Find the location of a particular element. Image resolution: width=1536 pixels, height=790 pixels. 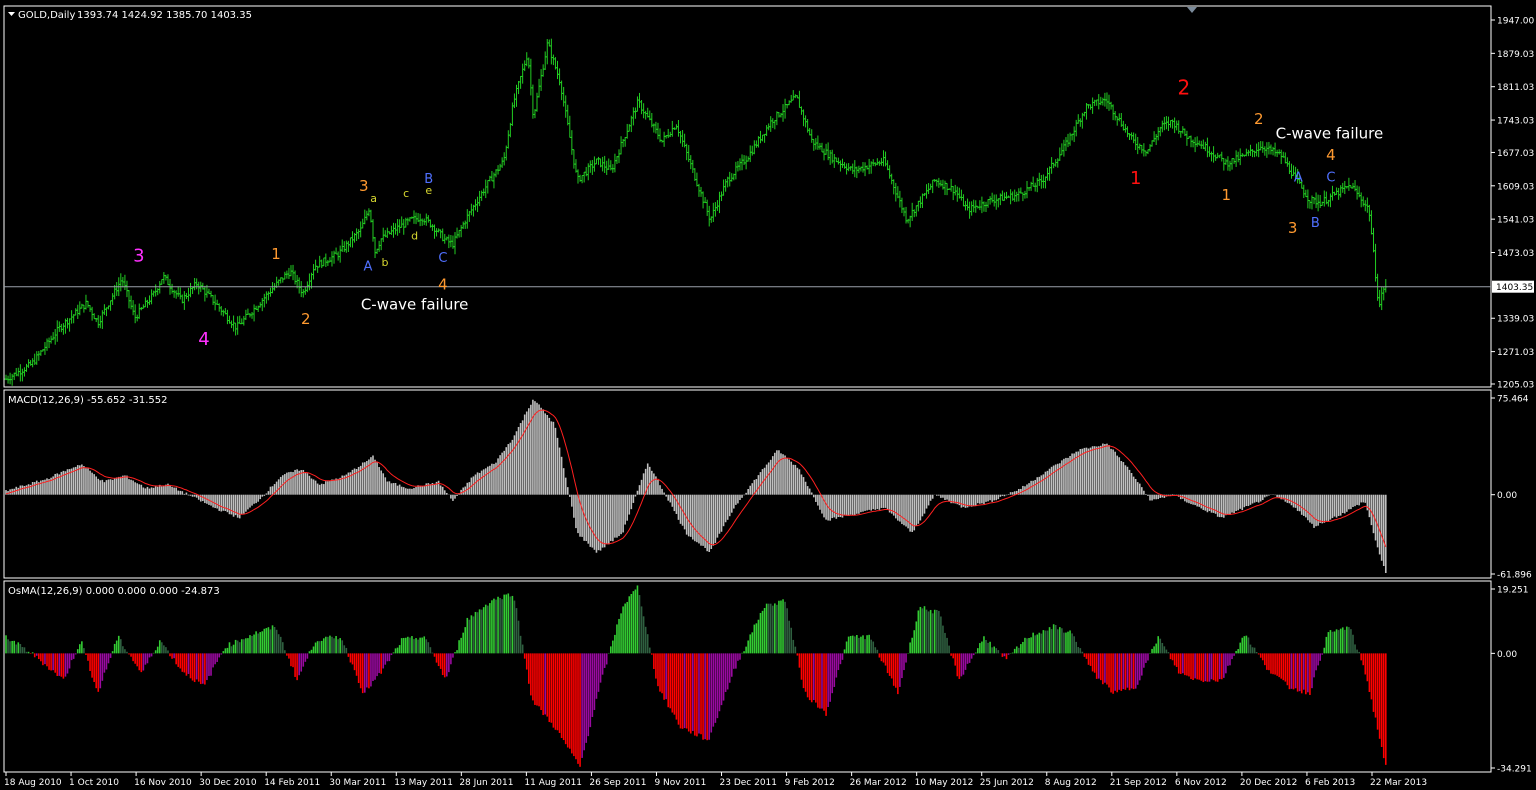

time-tick-label-20: 6 Feb 2013 is located at coordinates (1330, 783).